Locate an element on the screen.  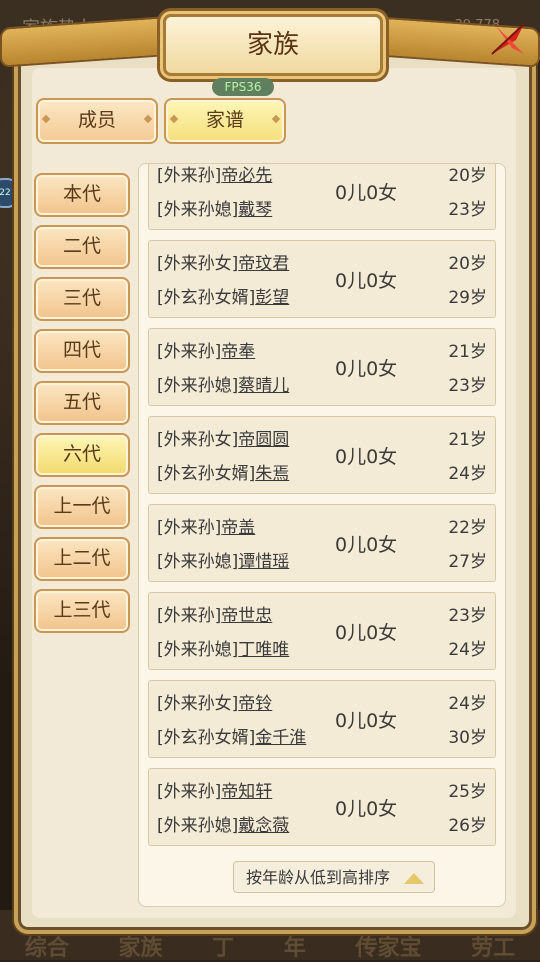
generation-button: 上一代 is located at coordinates (82, 507).